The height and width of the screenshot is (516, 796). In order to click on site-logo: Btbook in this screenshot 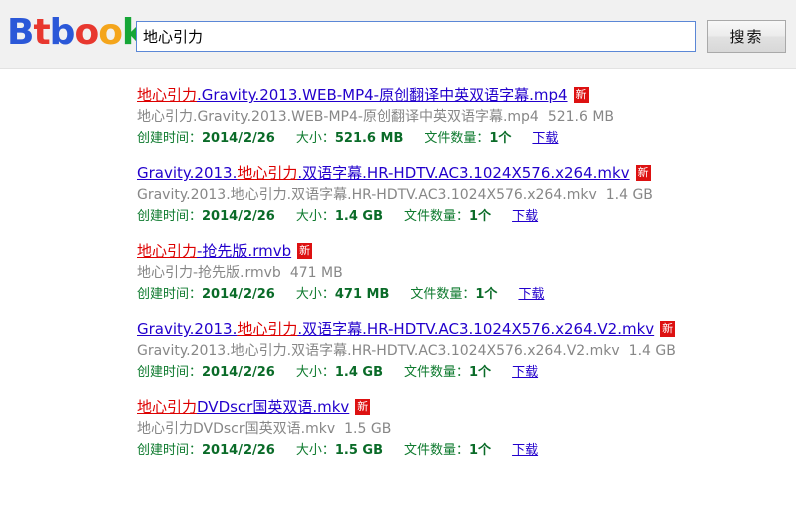, I will do `click(76, 32)`.